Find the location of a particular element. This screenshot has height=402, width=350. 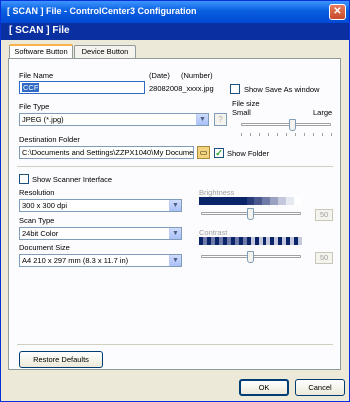

brightness-slider is located at coordinates (250, 214).